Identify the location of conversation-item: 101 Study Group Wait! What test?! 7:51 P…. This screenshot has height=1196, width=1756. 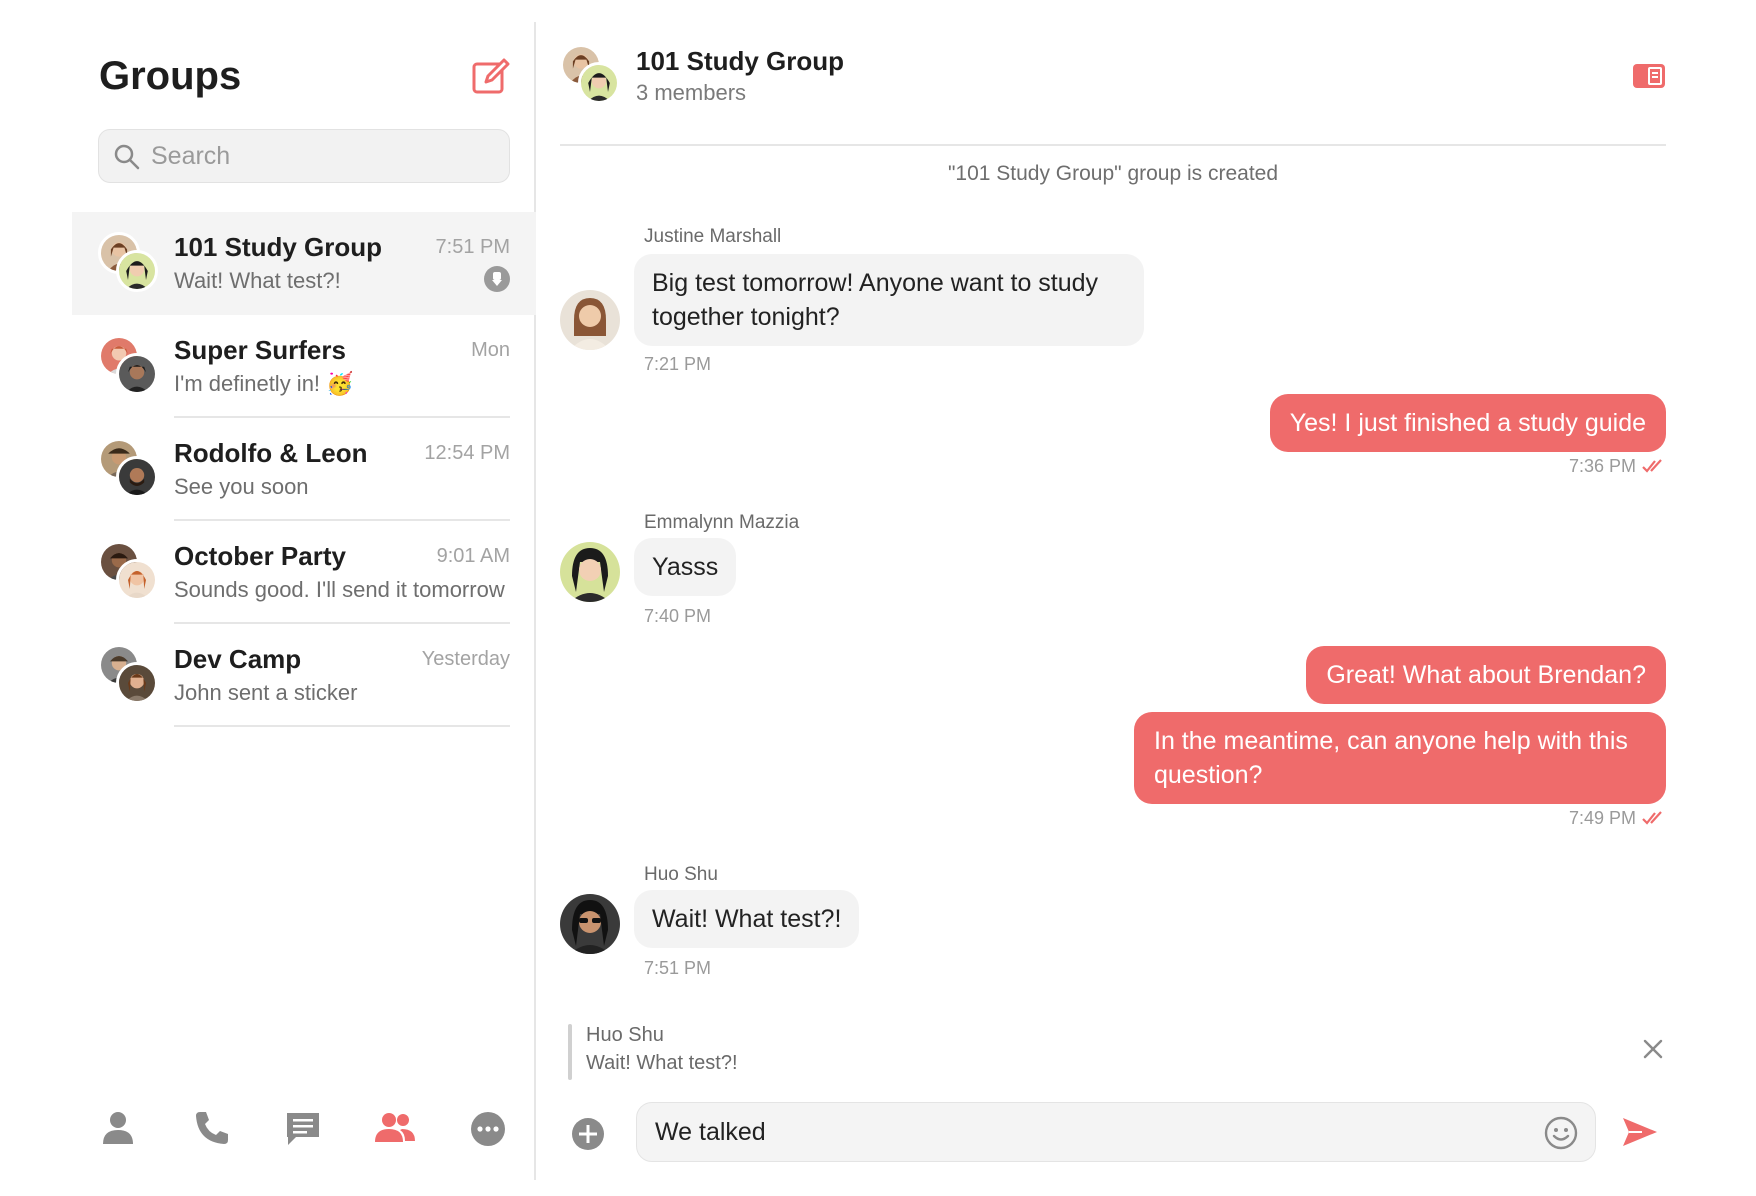
(304, 263).